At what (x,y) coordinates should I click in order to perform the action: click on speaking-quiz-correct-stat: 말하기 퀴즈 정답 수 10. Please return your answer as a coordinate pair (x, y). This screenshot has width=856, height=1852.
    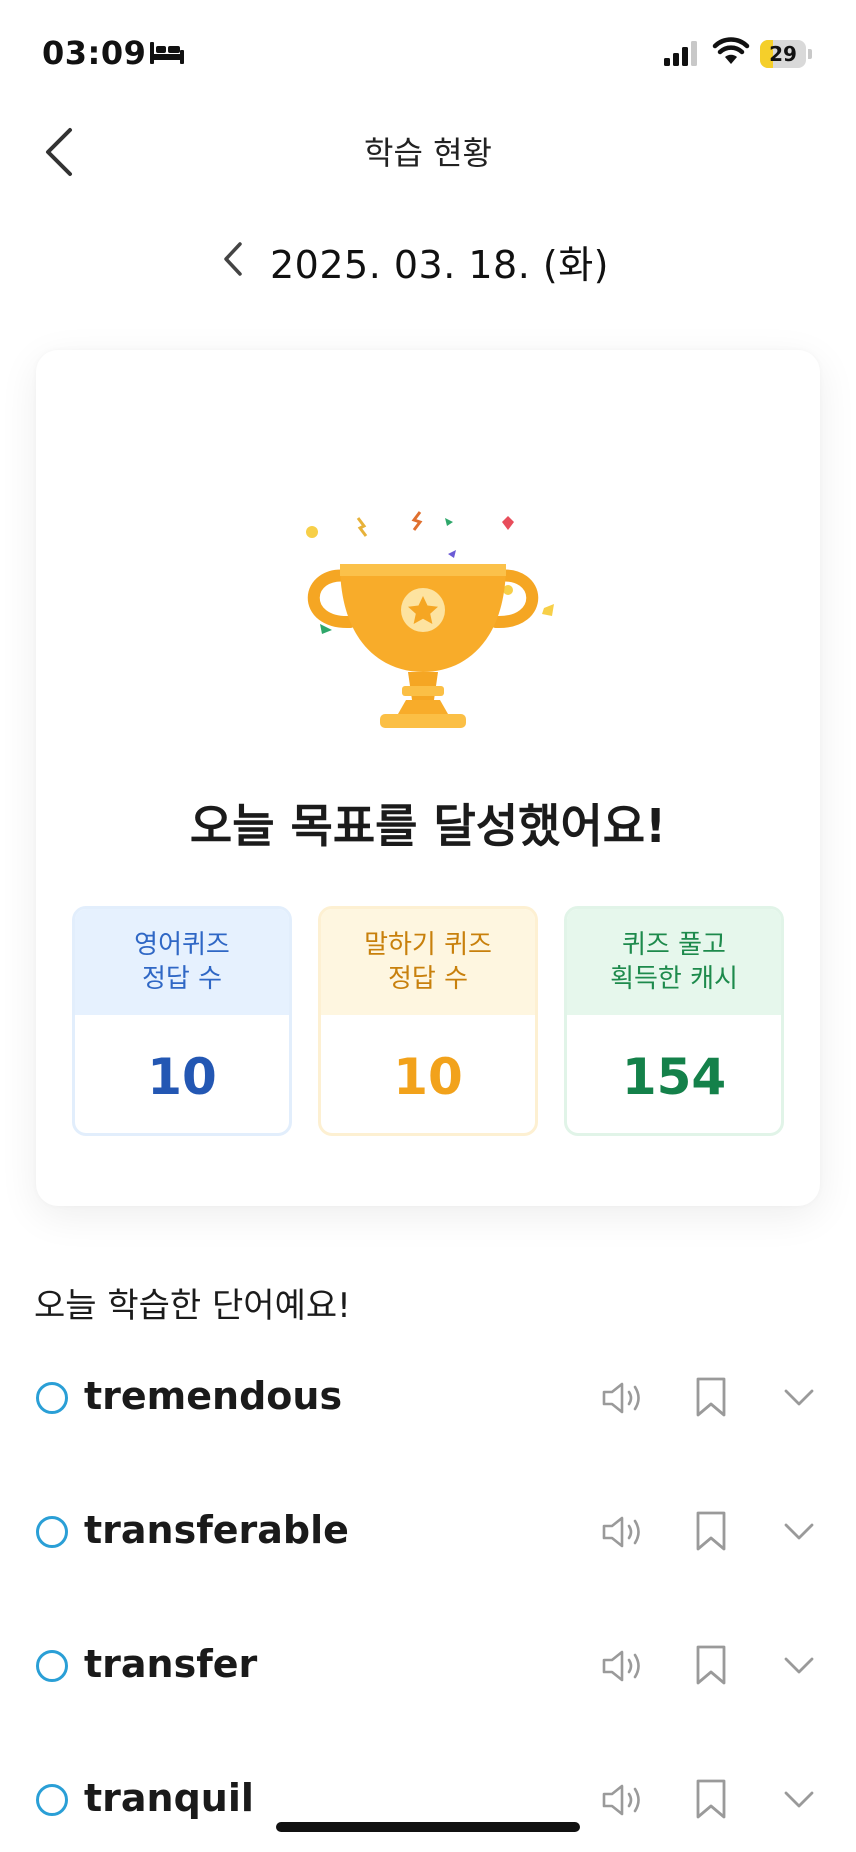
    Looking at the image, I should click on (428, 1021).